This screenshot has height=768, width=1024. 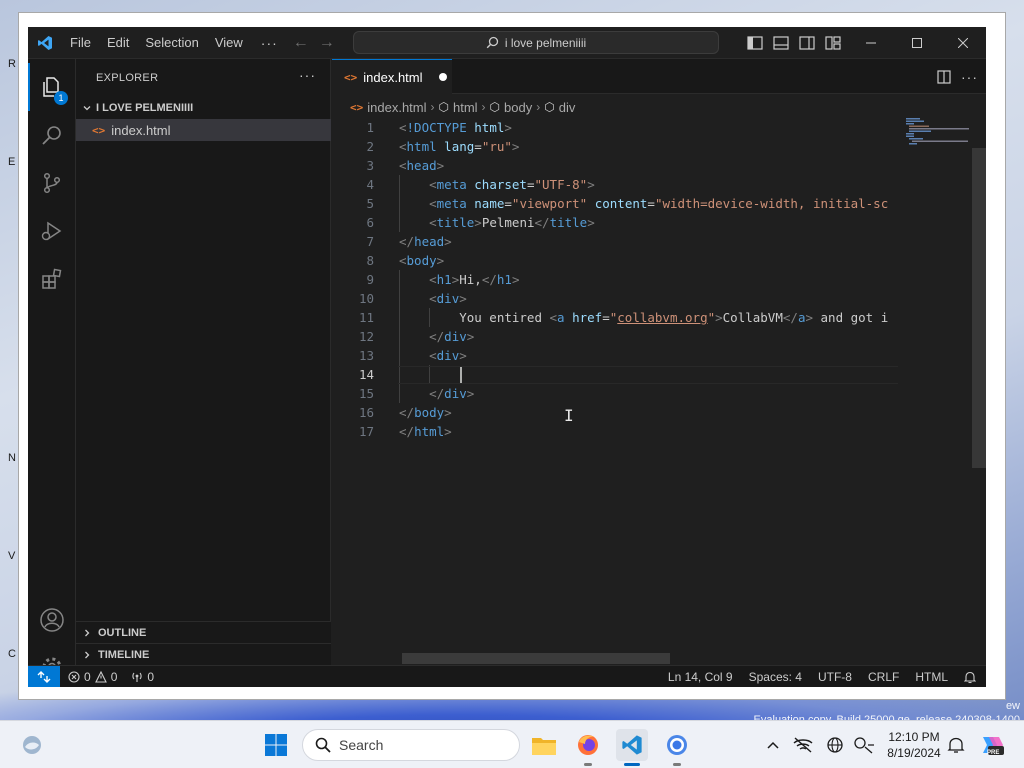 I want to click on menu-file: File, so click(x=80, y=43).